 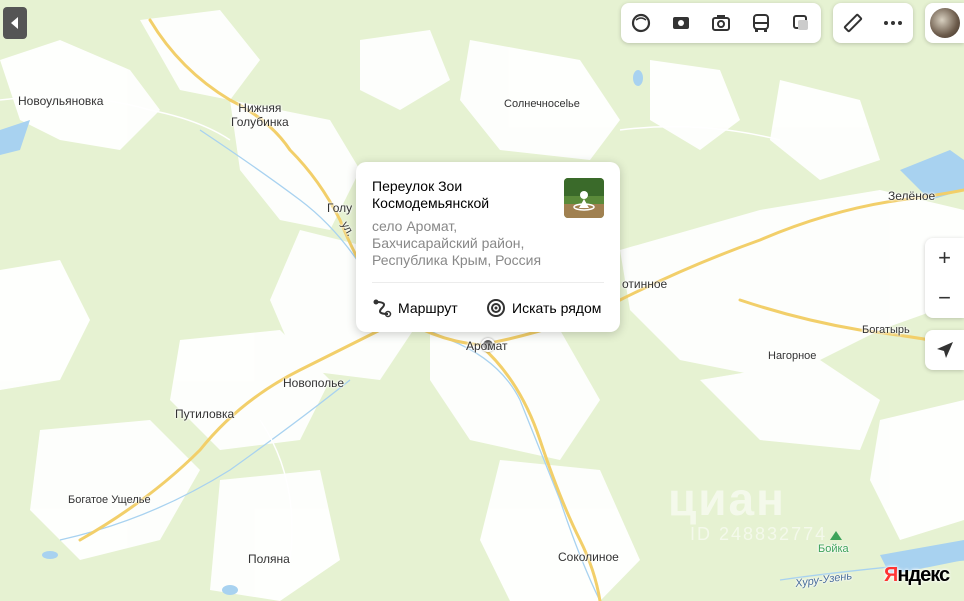 I want to click on transport-button, so click(x=761, y=23).